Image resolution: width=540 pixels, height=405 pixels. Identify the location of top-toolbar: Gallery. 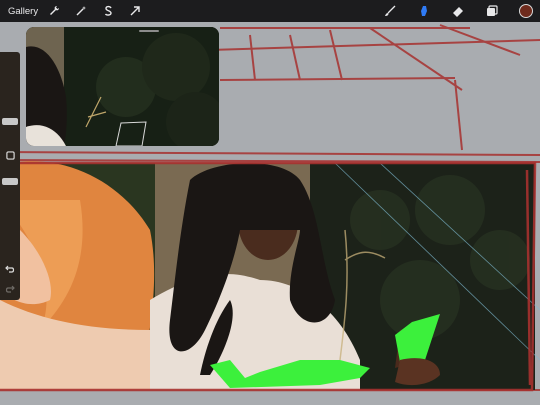
(270, 11).